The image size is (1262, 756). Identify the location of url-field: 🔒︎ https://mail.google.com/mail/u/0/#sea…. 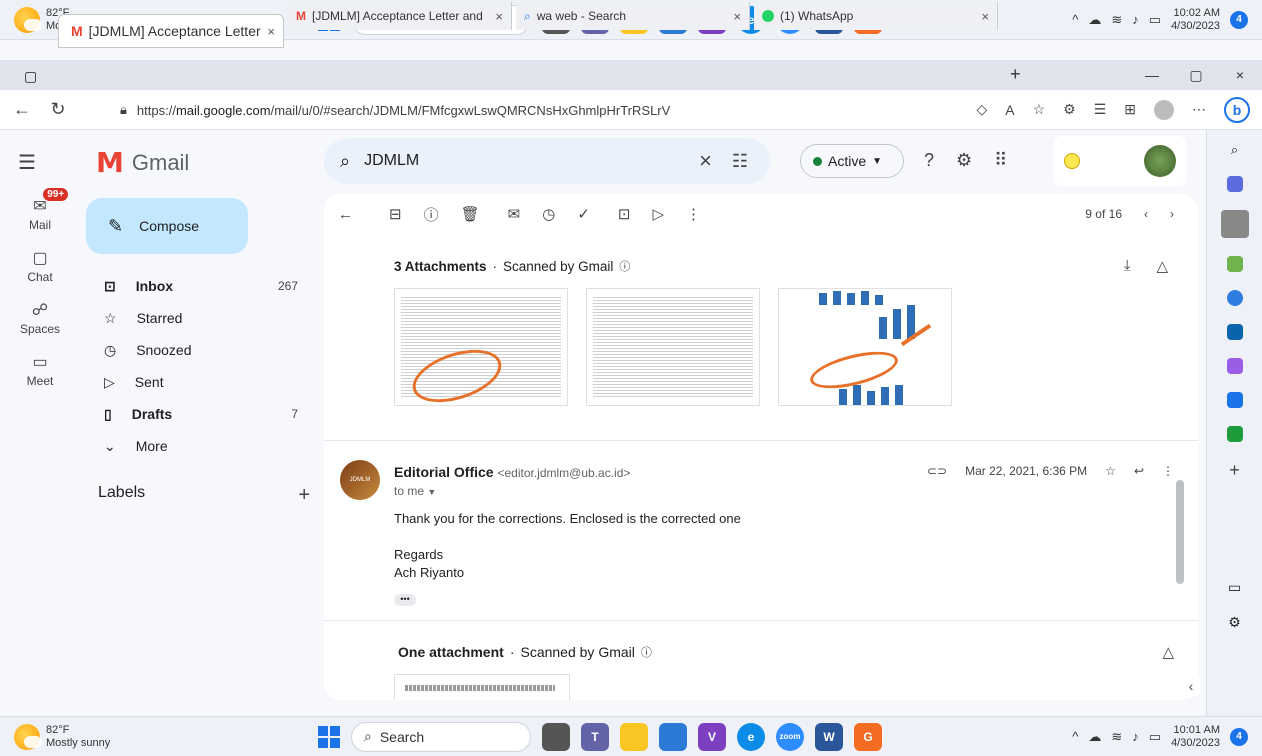
(510, 110).